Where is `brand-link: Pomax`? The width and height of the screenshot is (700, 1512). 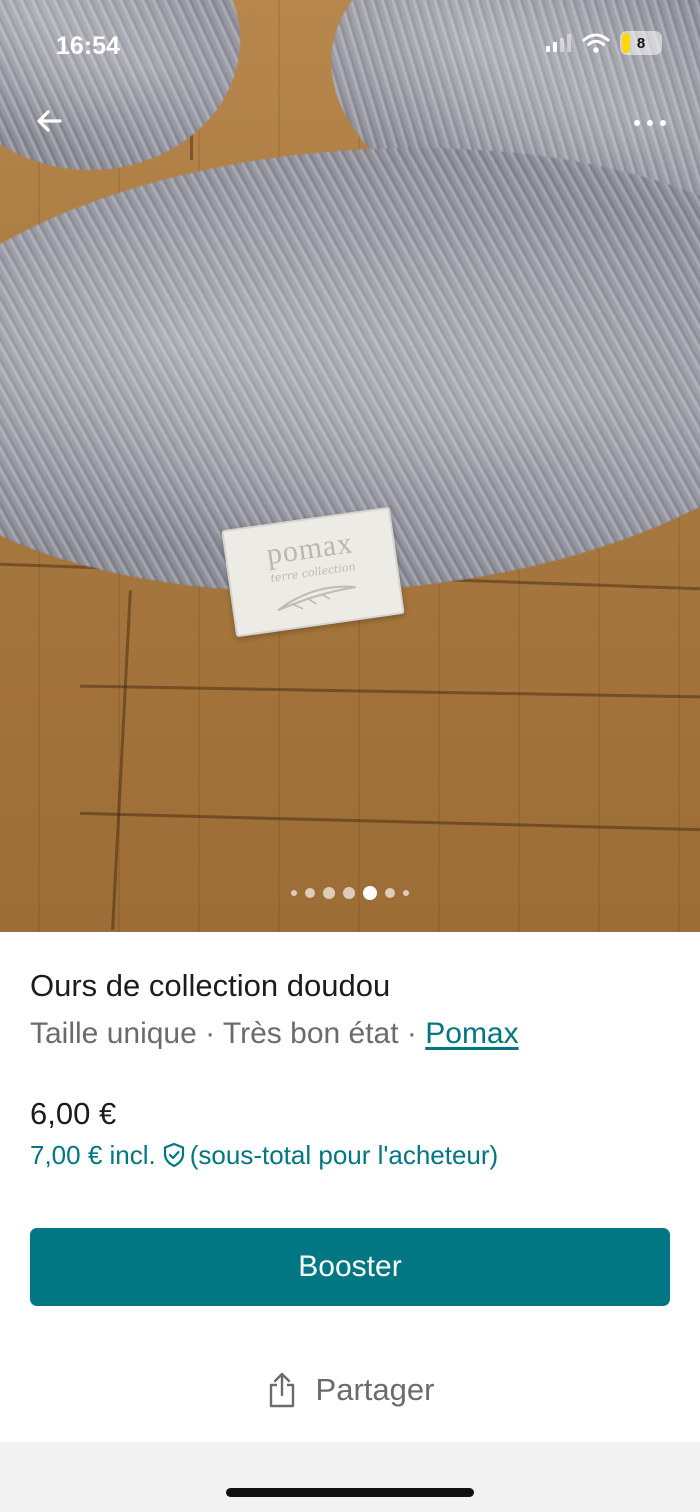
brand-link: Pomax is located at coordinates (471, 1033).